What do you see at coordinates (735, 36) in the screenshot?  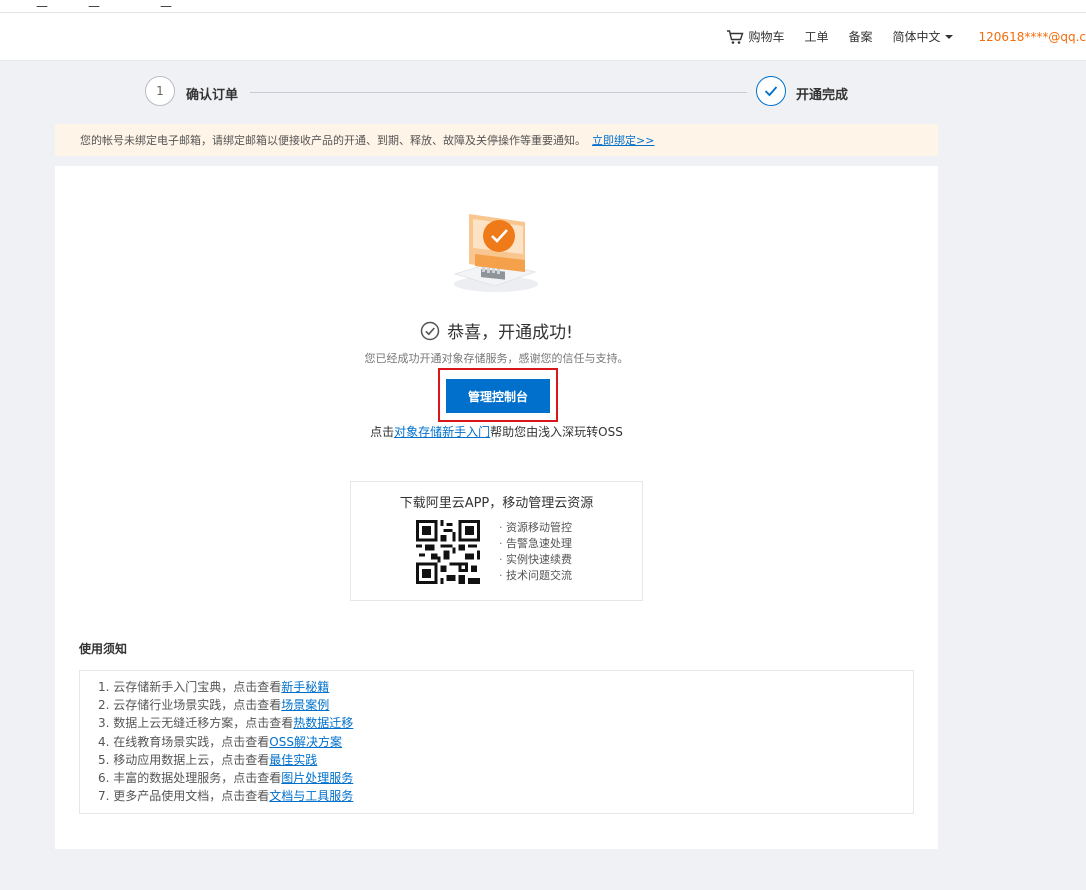 I see `cart-icon` at bounding box center [735, 36].